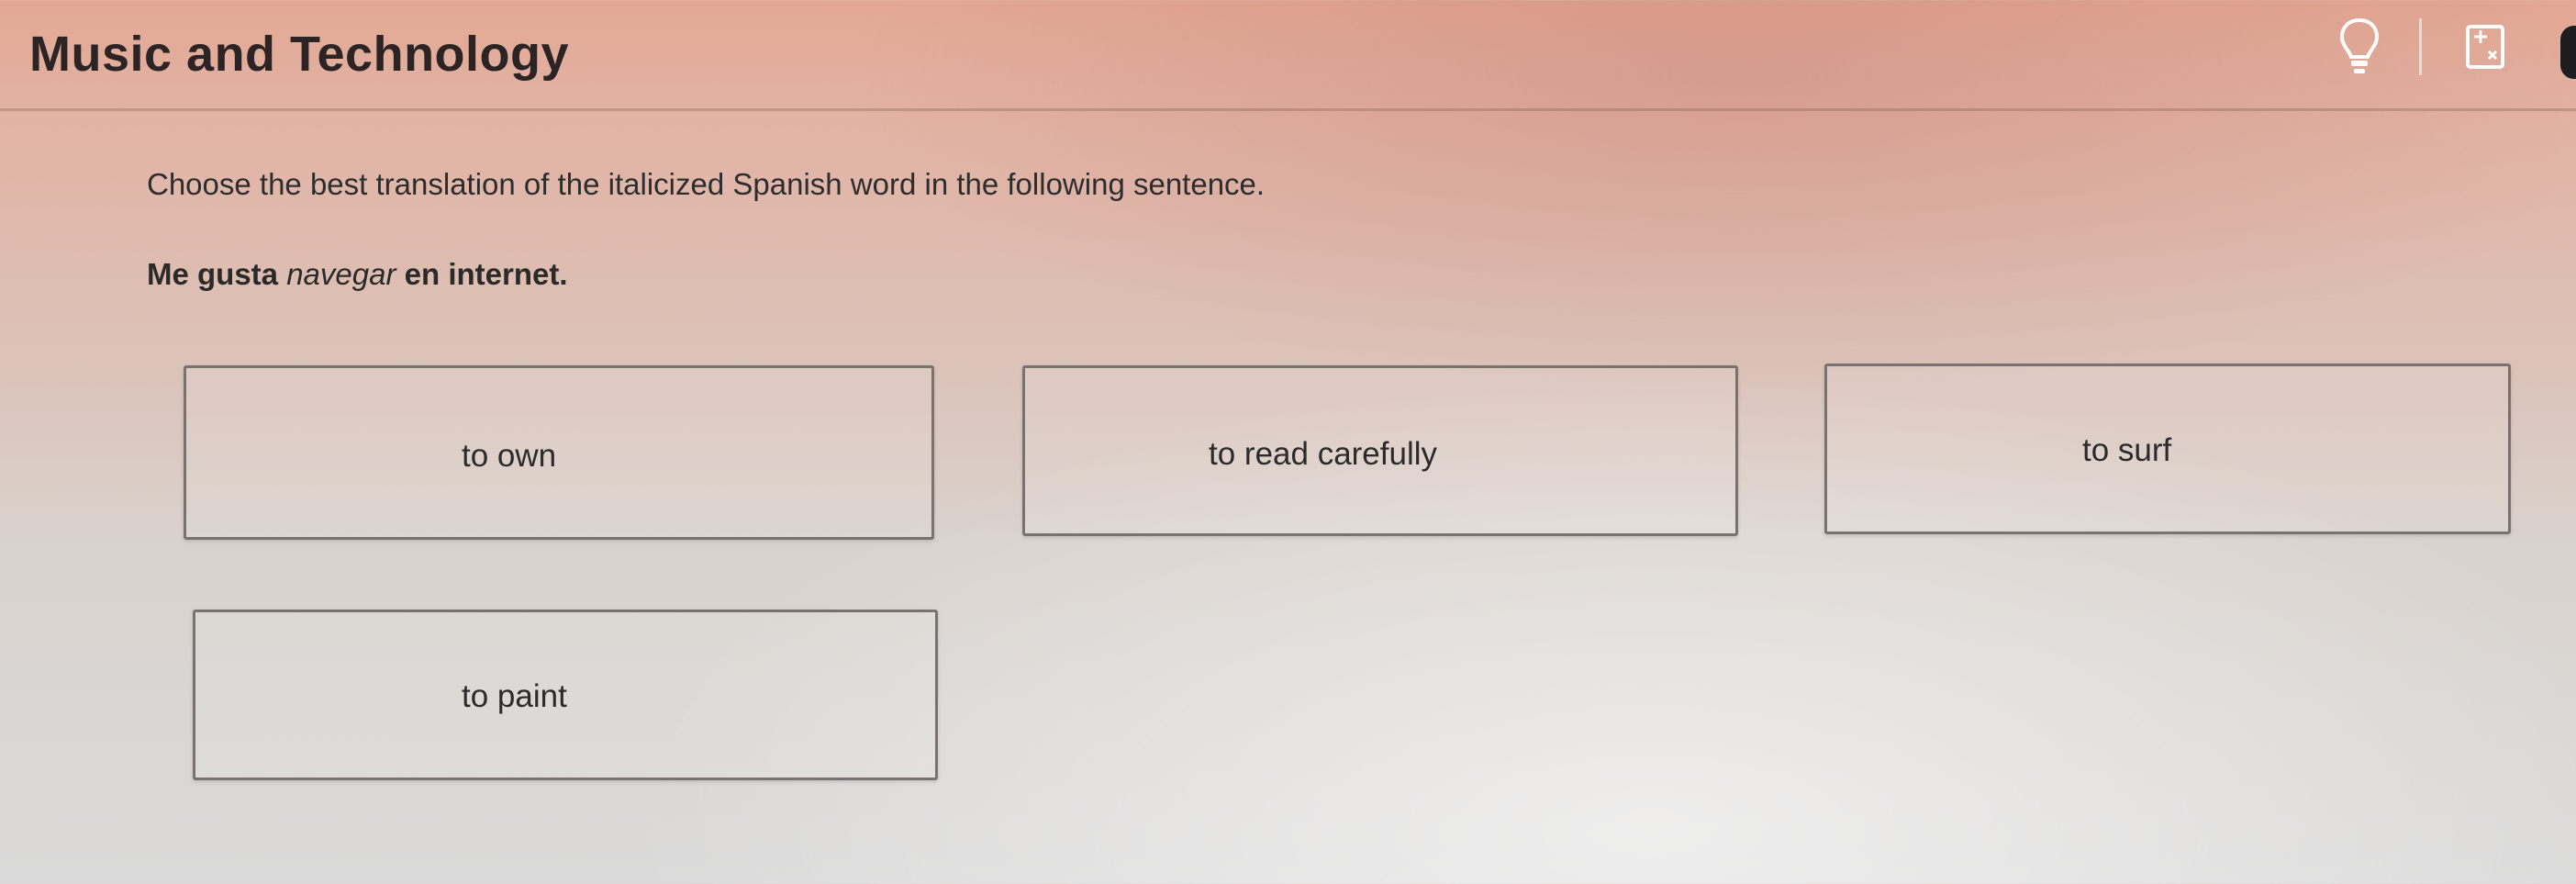  What do you see at coordinates (2359, 47) in the screenshot?
I see `lightbulb-hint-icon` at bounding box center [2359, 47].